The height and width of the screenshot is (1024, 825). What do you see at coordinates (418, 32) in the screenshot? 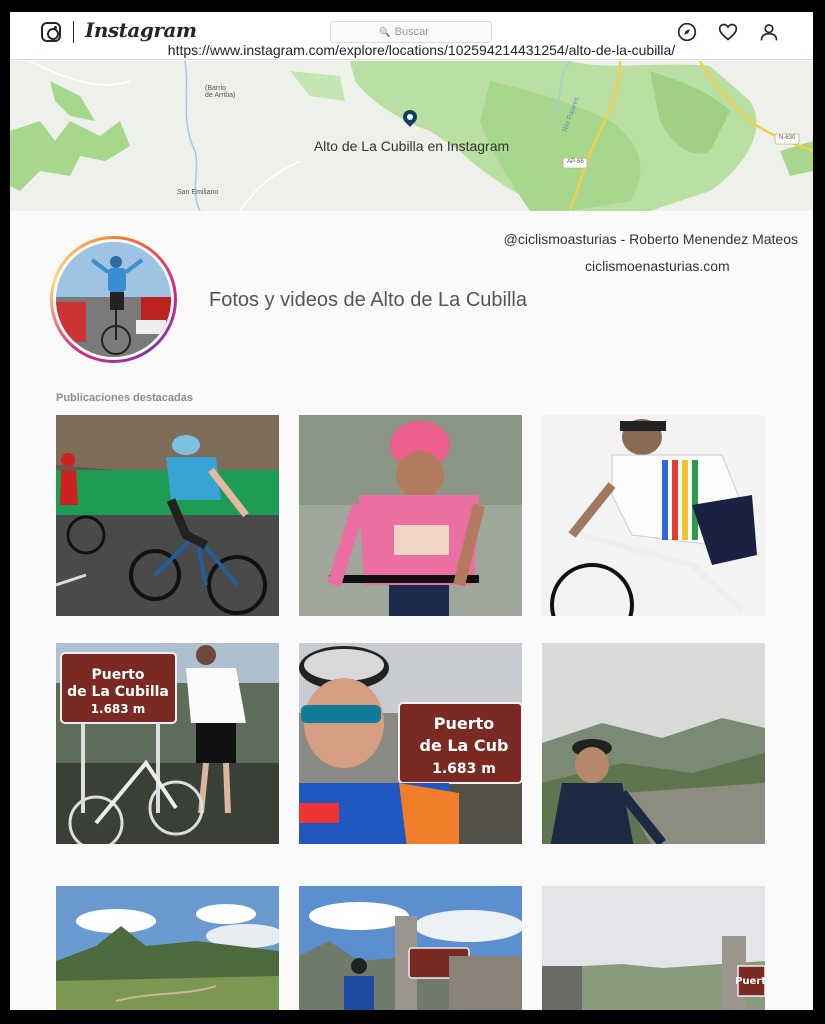
I see `search-input` at bounding box center [418, 32].